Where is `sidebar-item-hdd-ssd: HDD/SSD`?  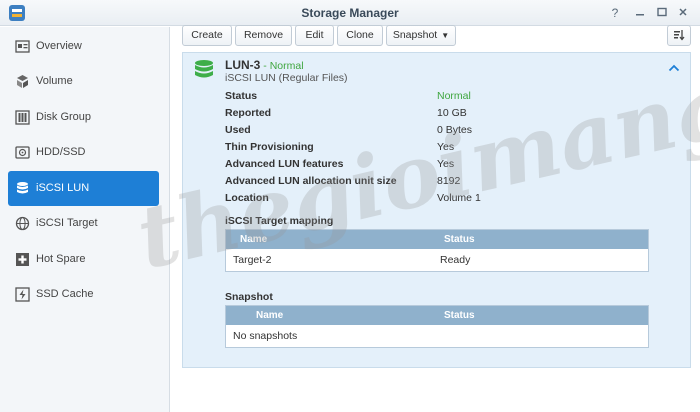
sidebar-item-hdd-ssd: HDD/SSD is located at coordinates (83, 152).